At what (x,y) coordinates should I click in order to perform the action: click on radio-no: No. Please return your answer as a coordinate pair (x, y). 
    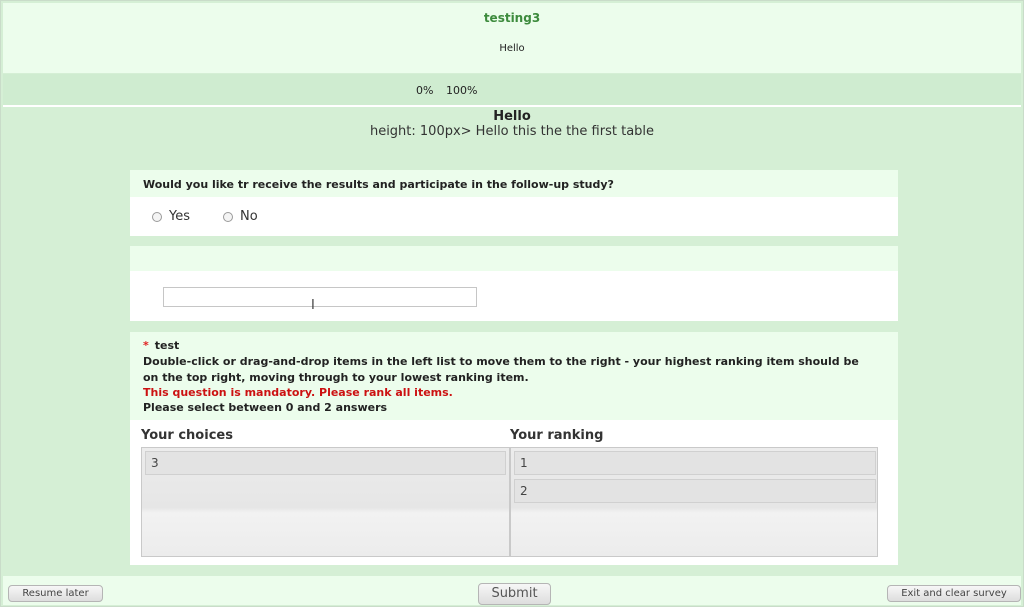
    Looking at the image, I should click on (240, 216).